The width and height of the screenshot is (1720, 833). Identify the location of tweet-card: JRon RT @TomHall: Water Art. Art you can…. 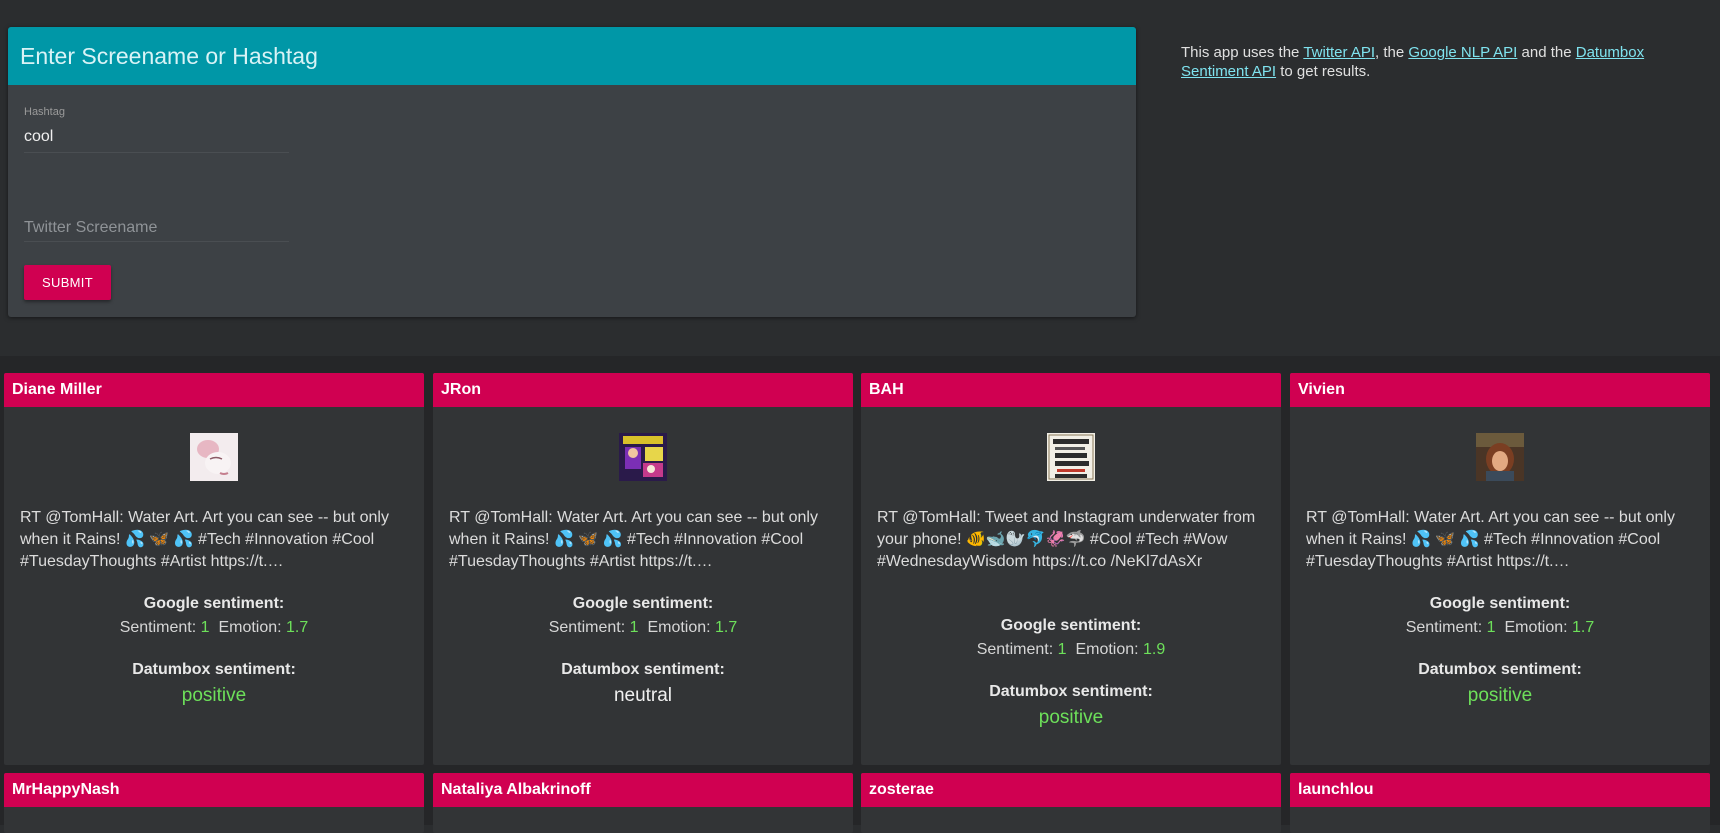
(643, 569).